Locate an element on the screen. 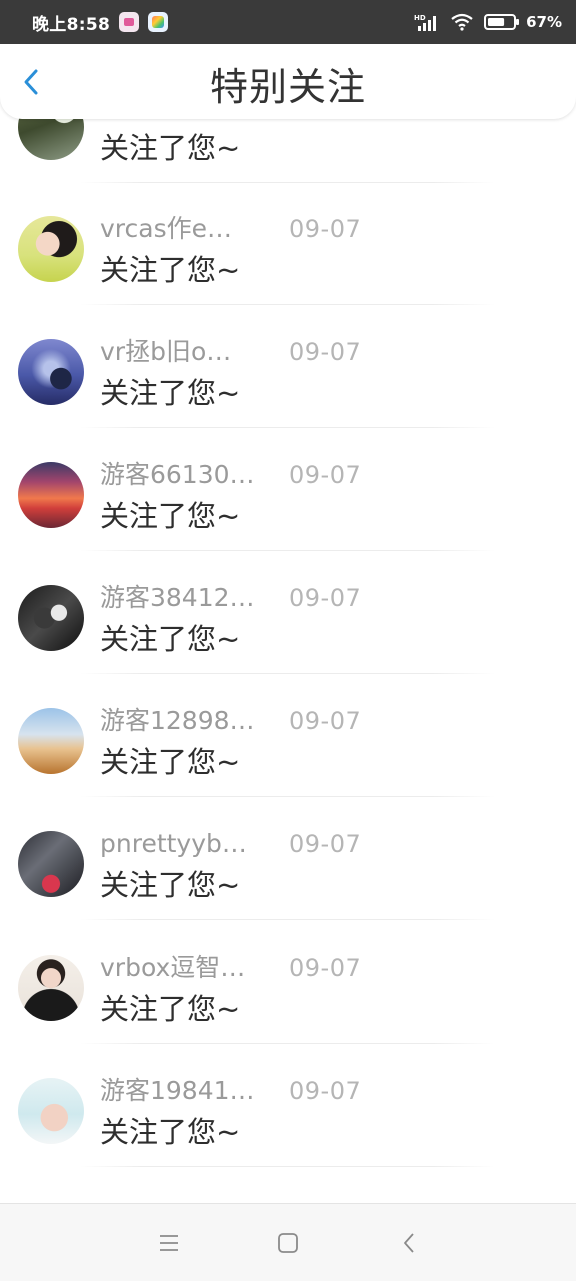 This screenshot has width=576, height=1281. header-bar: 特别关注 is located at coordinates (288, 81).